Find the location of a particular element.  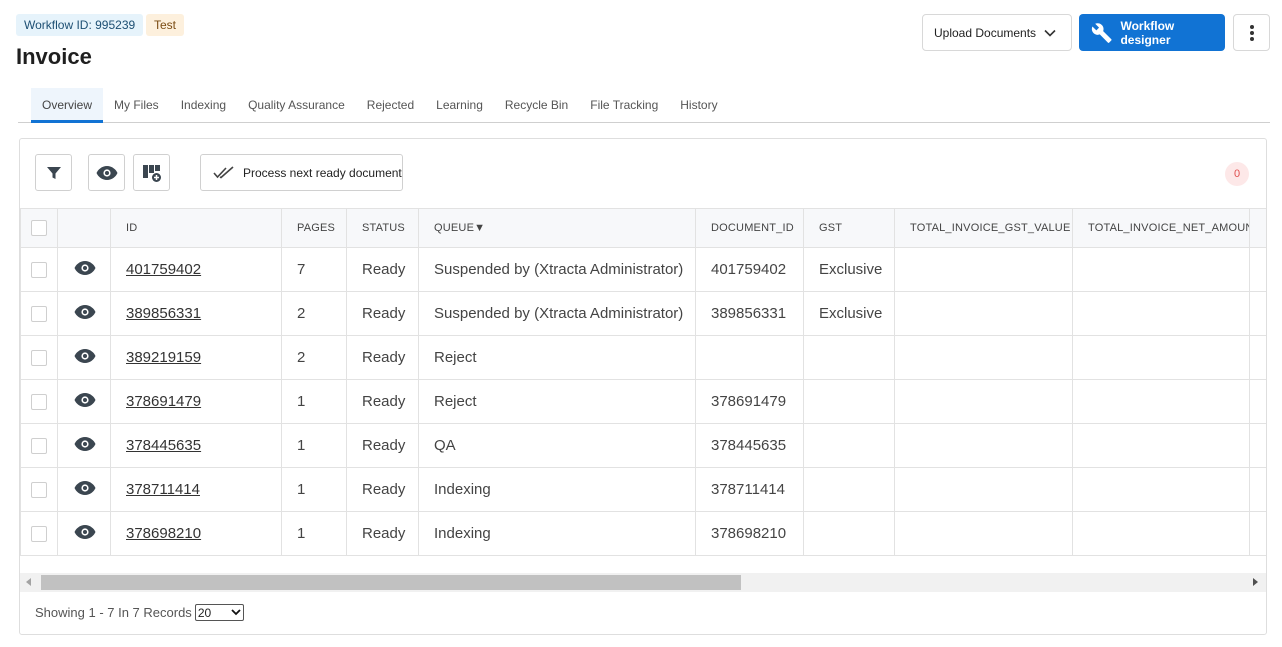

column-settings-button is located at coordinates (151, 172).